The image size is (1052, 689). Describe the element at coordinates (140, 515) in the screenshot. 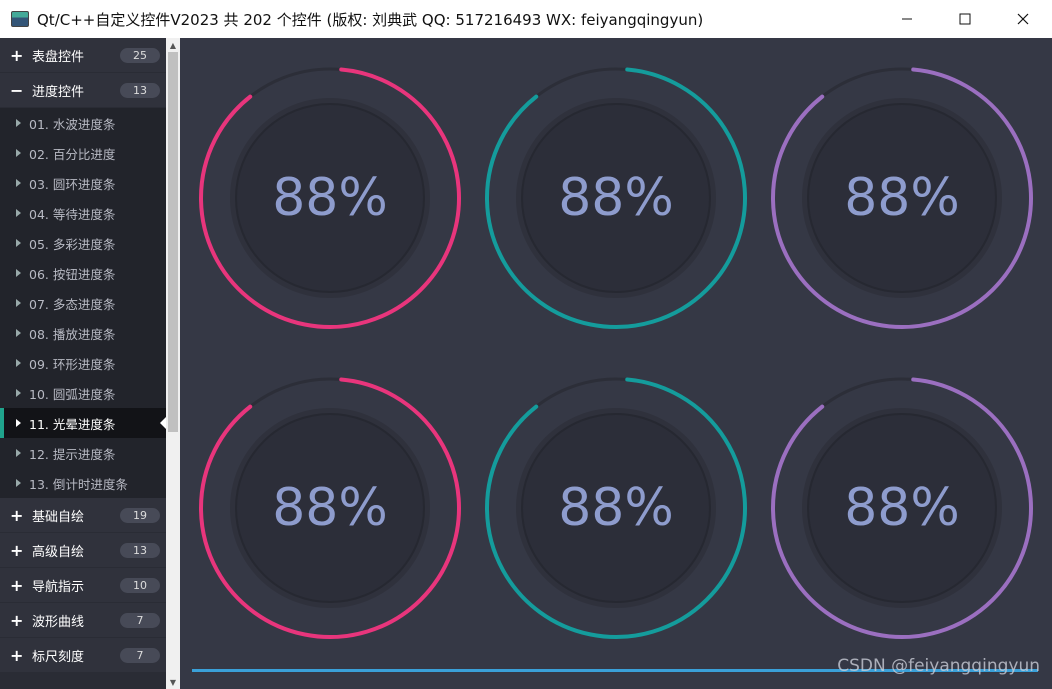

I see `count-badge: 19` at that location.